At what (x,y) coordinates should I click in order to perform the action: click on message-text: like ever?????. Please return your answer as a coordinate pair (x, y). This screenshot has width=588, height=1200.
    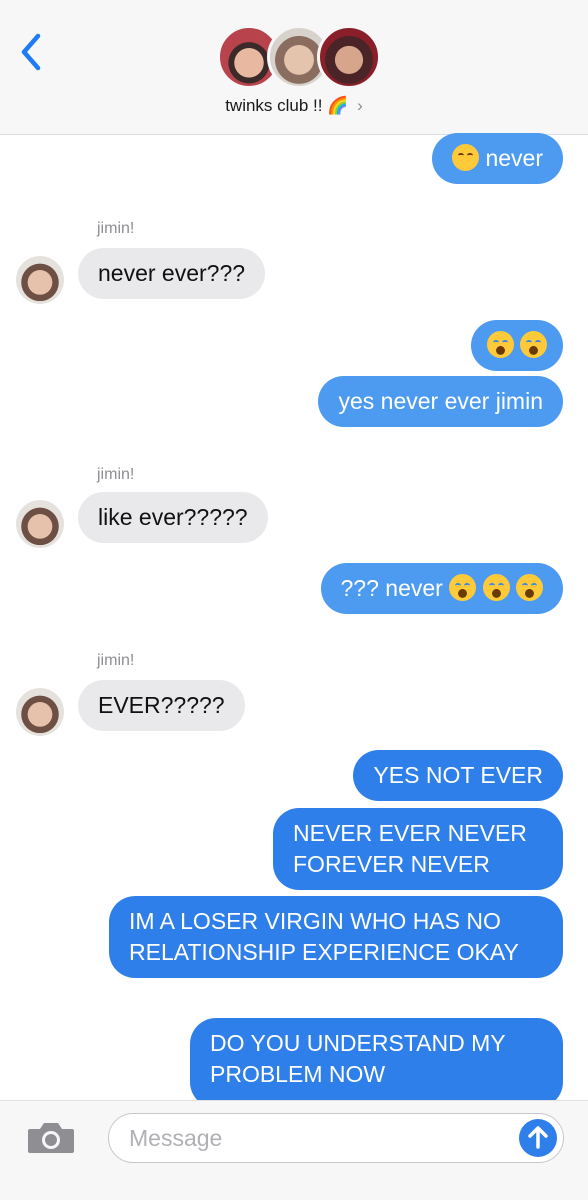
    Looking at the image, I should click on (173, 517).